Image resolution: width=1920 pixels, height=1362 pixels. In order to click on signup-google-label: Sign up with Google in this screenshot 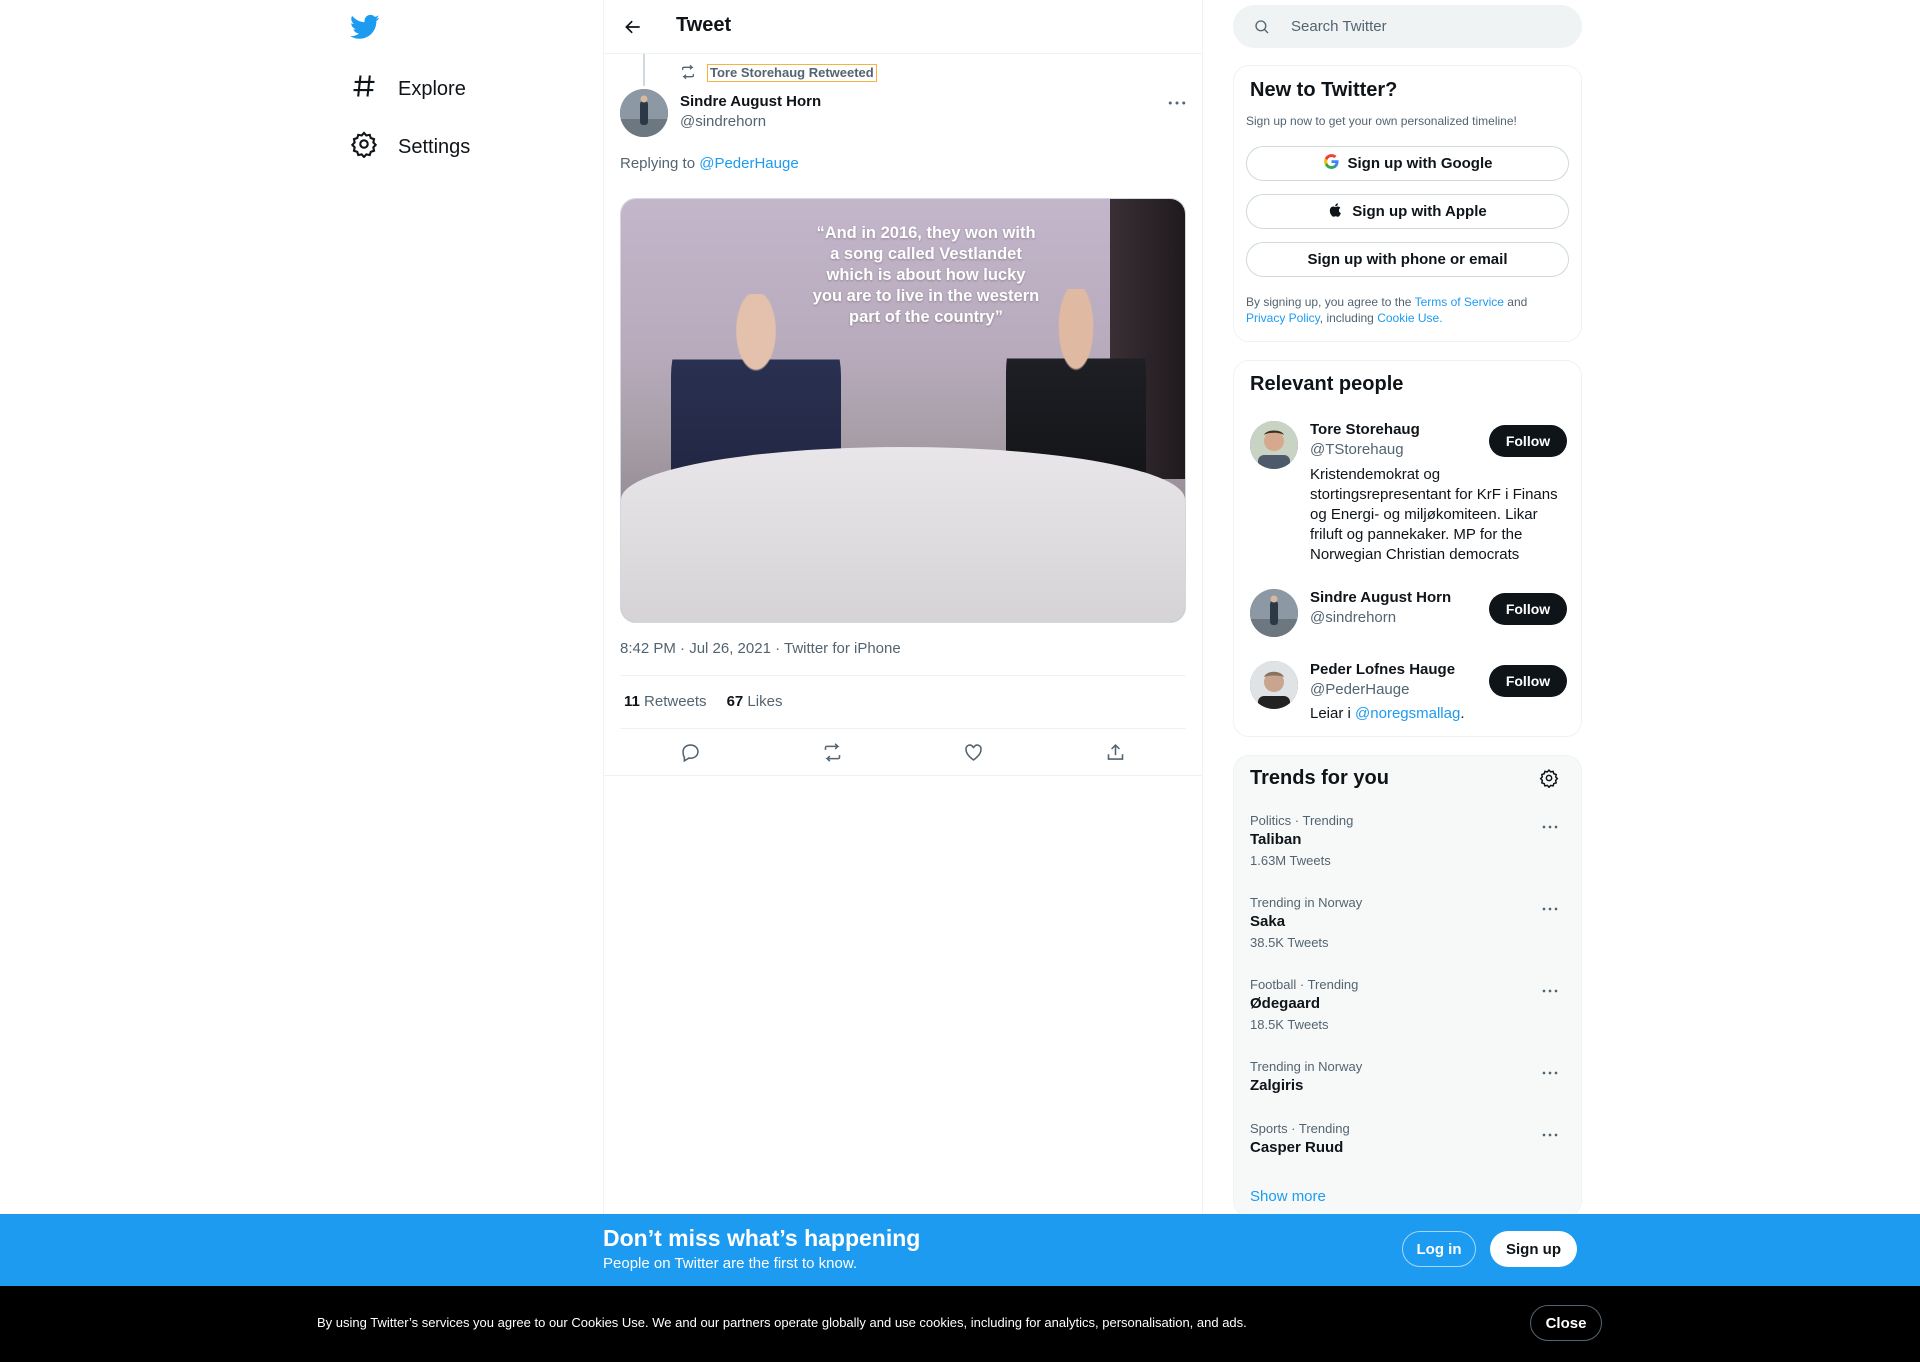, I will do `click(1420, 163)`.